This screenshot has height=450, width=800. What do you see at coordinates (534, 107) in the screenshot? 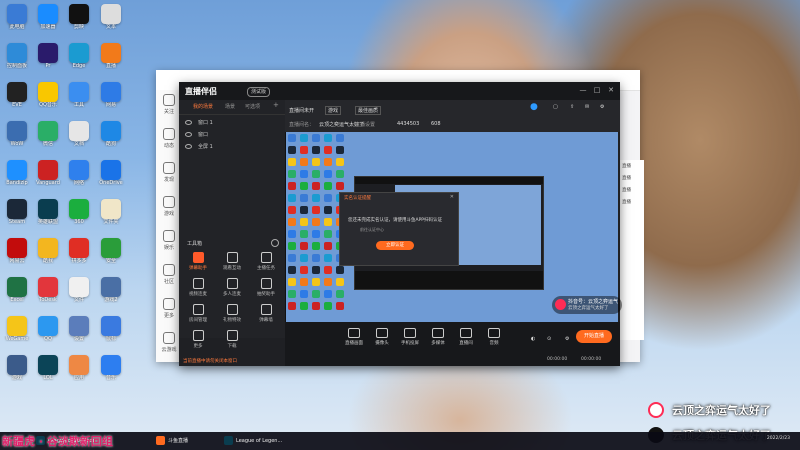
I see `avatar: ●` at bounding box center [534, 107].